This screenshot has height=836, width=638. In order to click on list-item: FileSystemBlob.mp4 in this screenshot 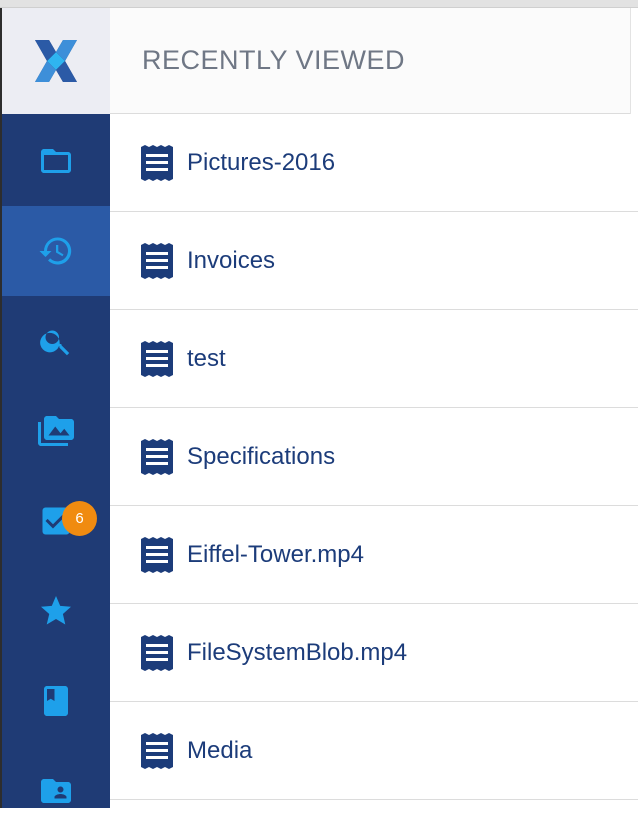, I will do `click(374, 653)`.